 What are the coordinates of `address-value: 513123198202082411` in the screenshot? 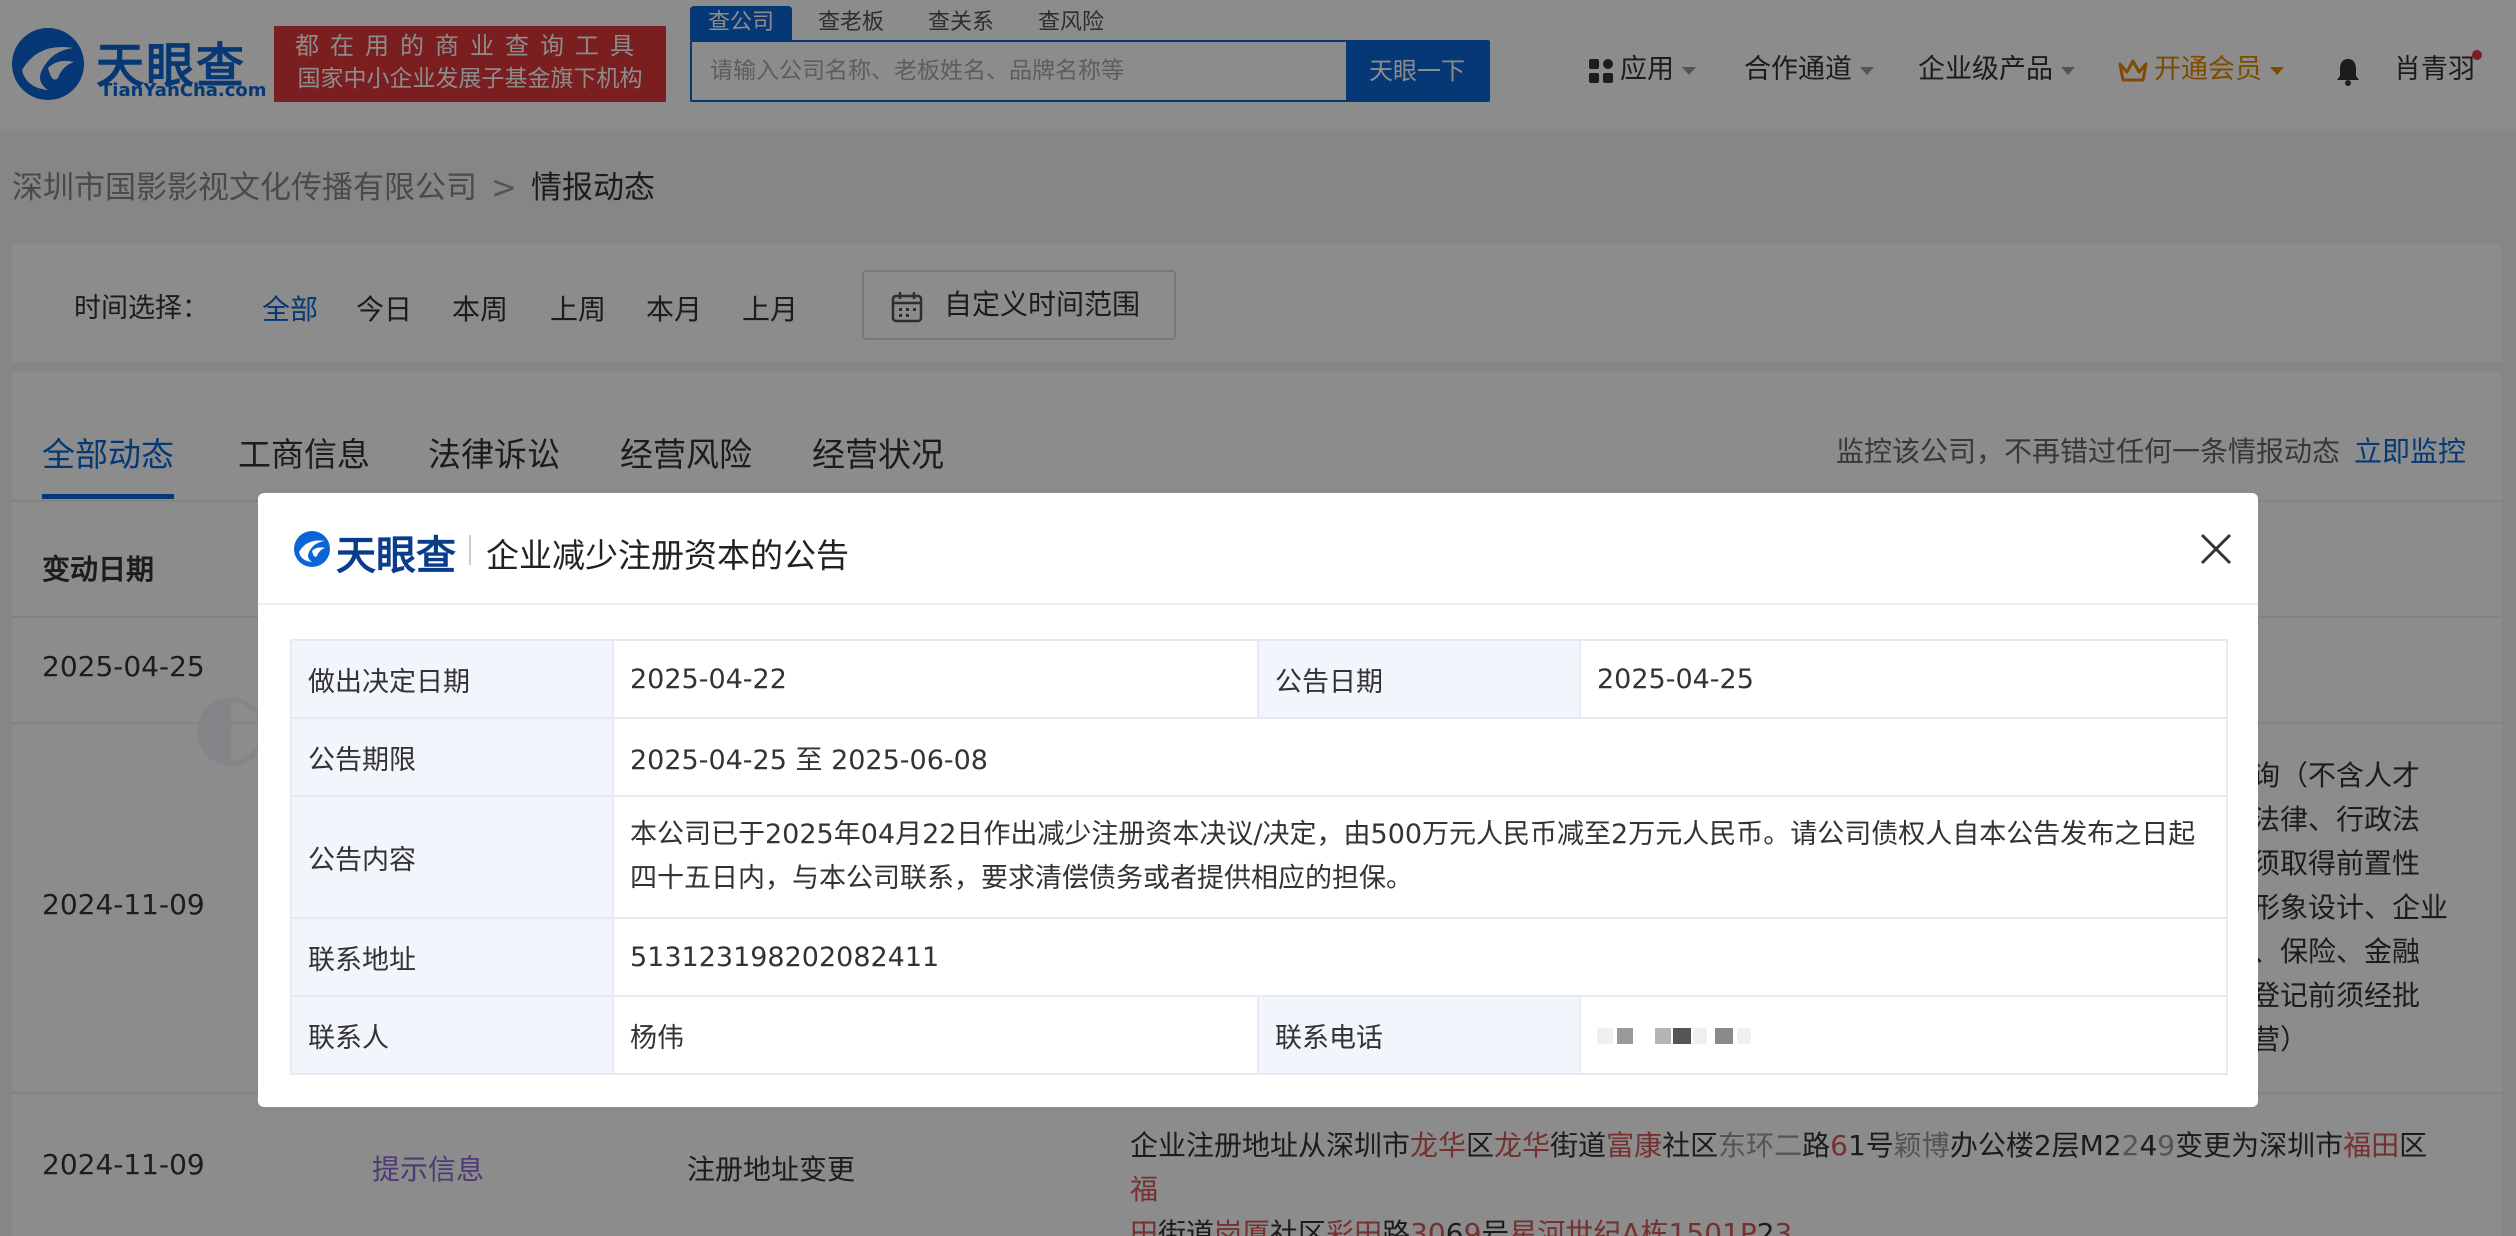 It's located at (1420, 957).